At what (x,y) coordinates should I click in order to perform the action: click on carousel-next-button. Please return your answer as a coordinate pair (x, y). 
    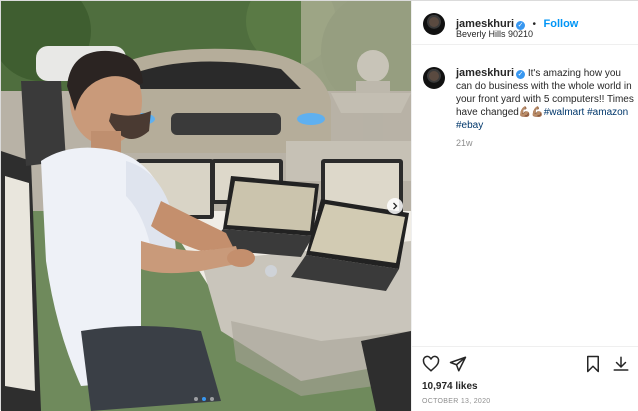
    Looking at the image, I should click on (395, 206).